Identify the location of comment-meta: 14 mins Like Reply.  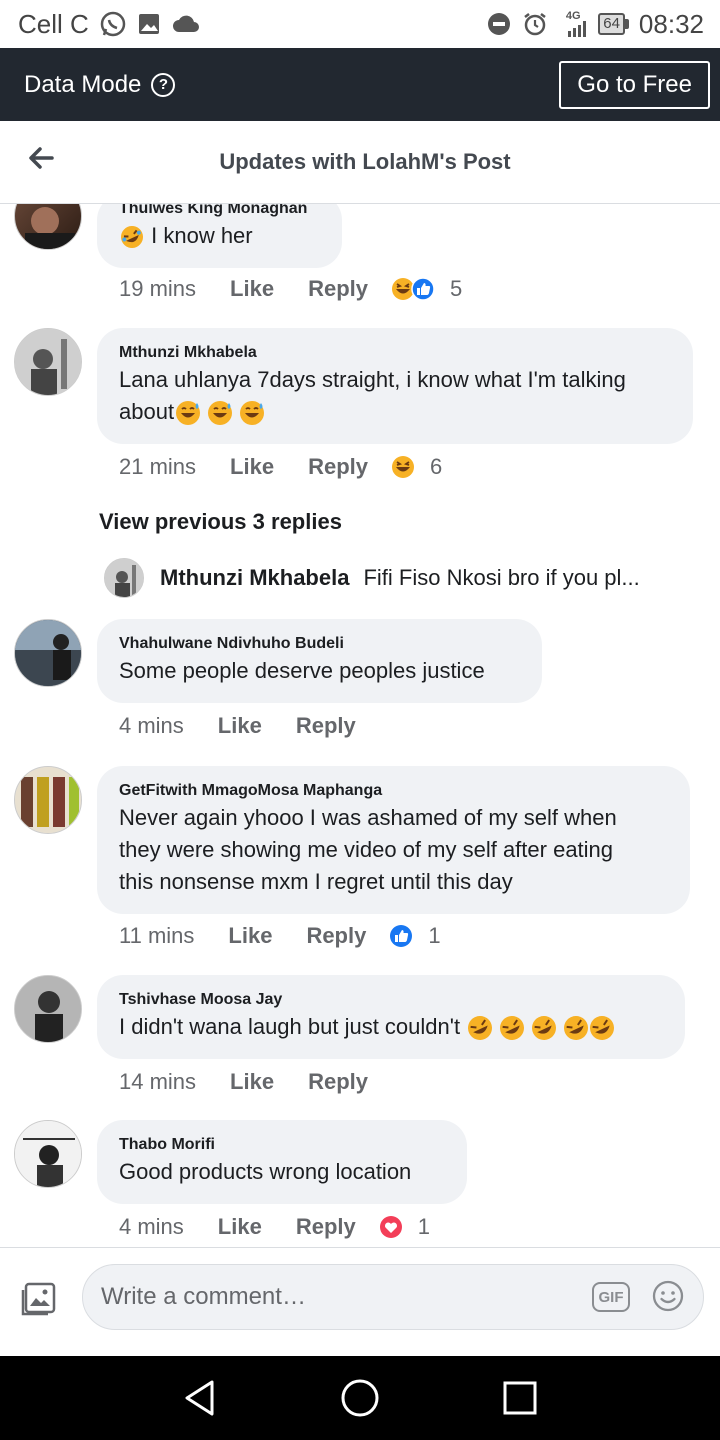
(243, 1082).